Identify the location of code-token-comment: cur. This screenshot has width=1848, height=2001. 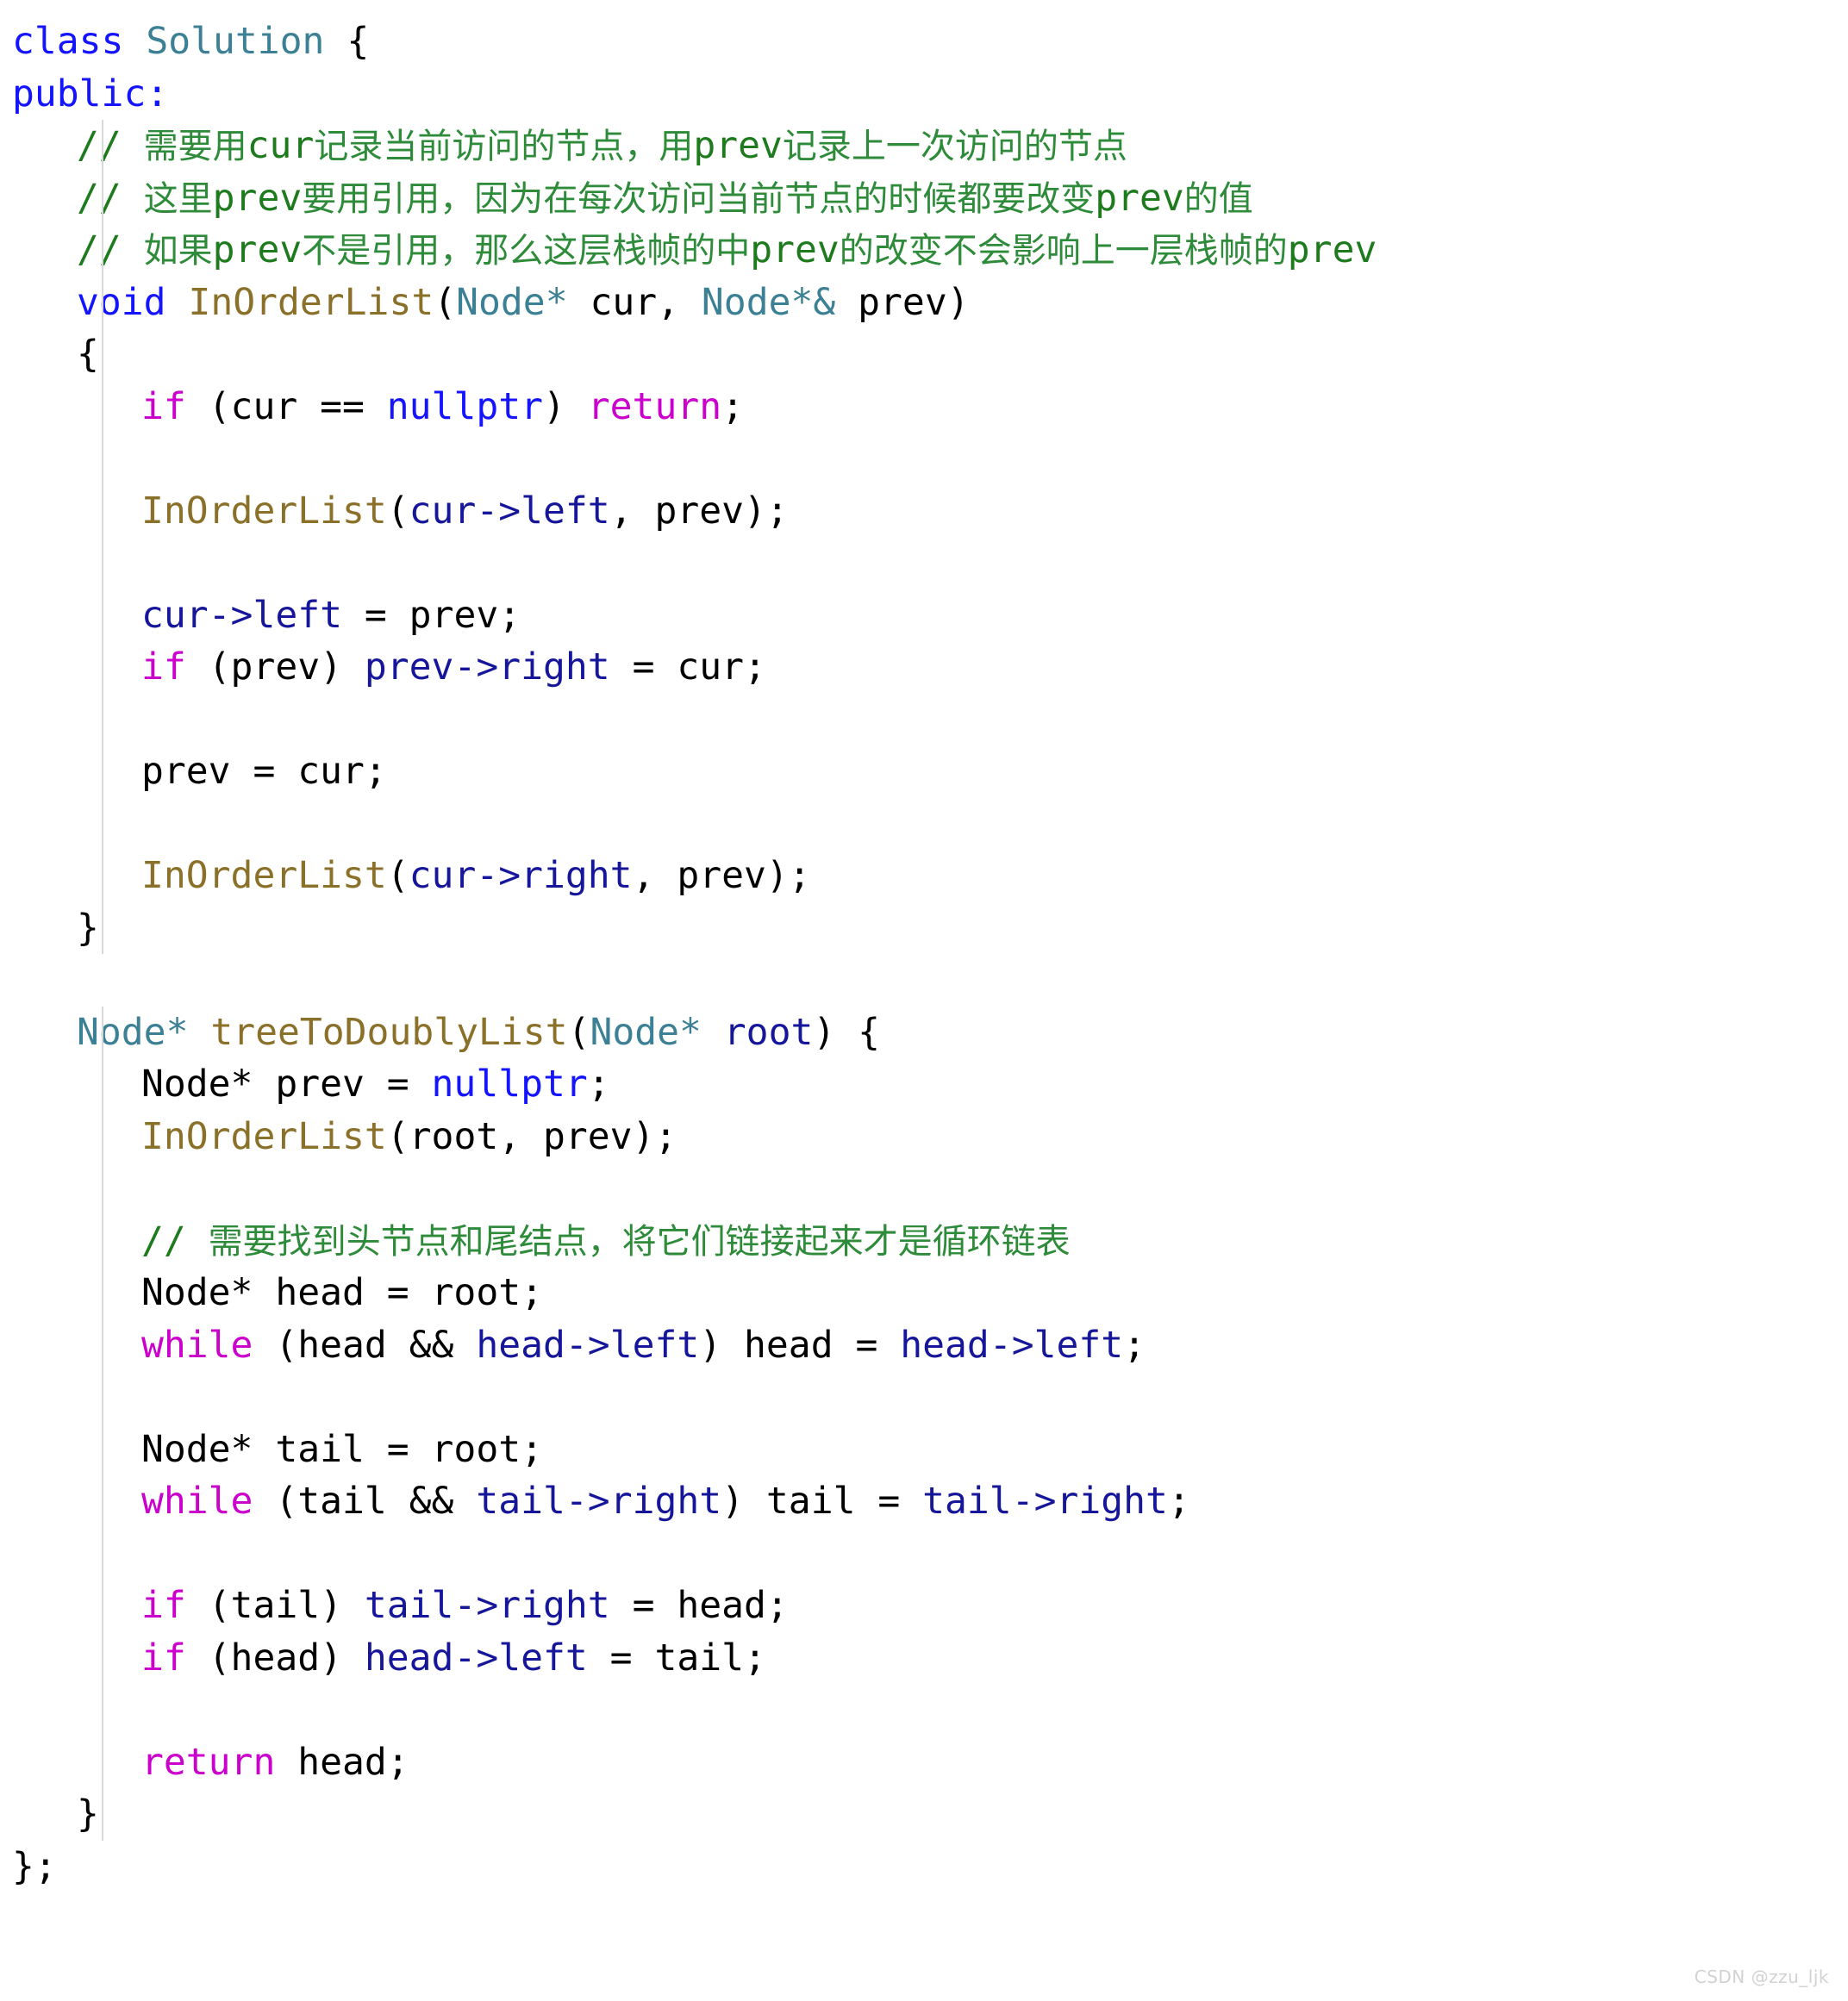
(281, 145).